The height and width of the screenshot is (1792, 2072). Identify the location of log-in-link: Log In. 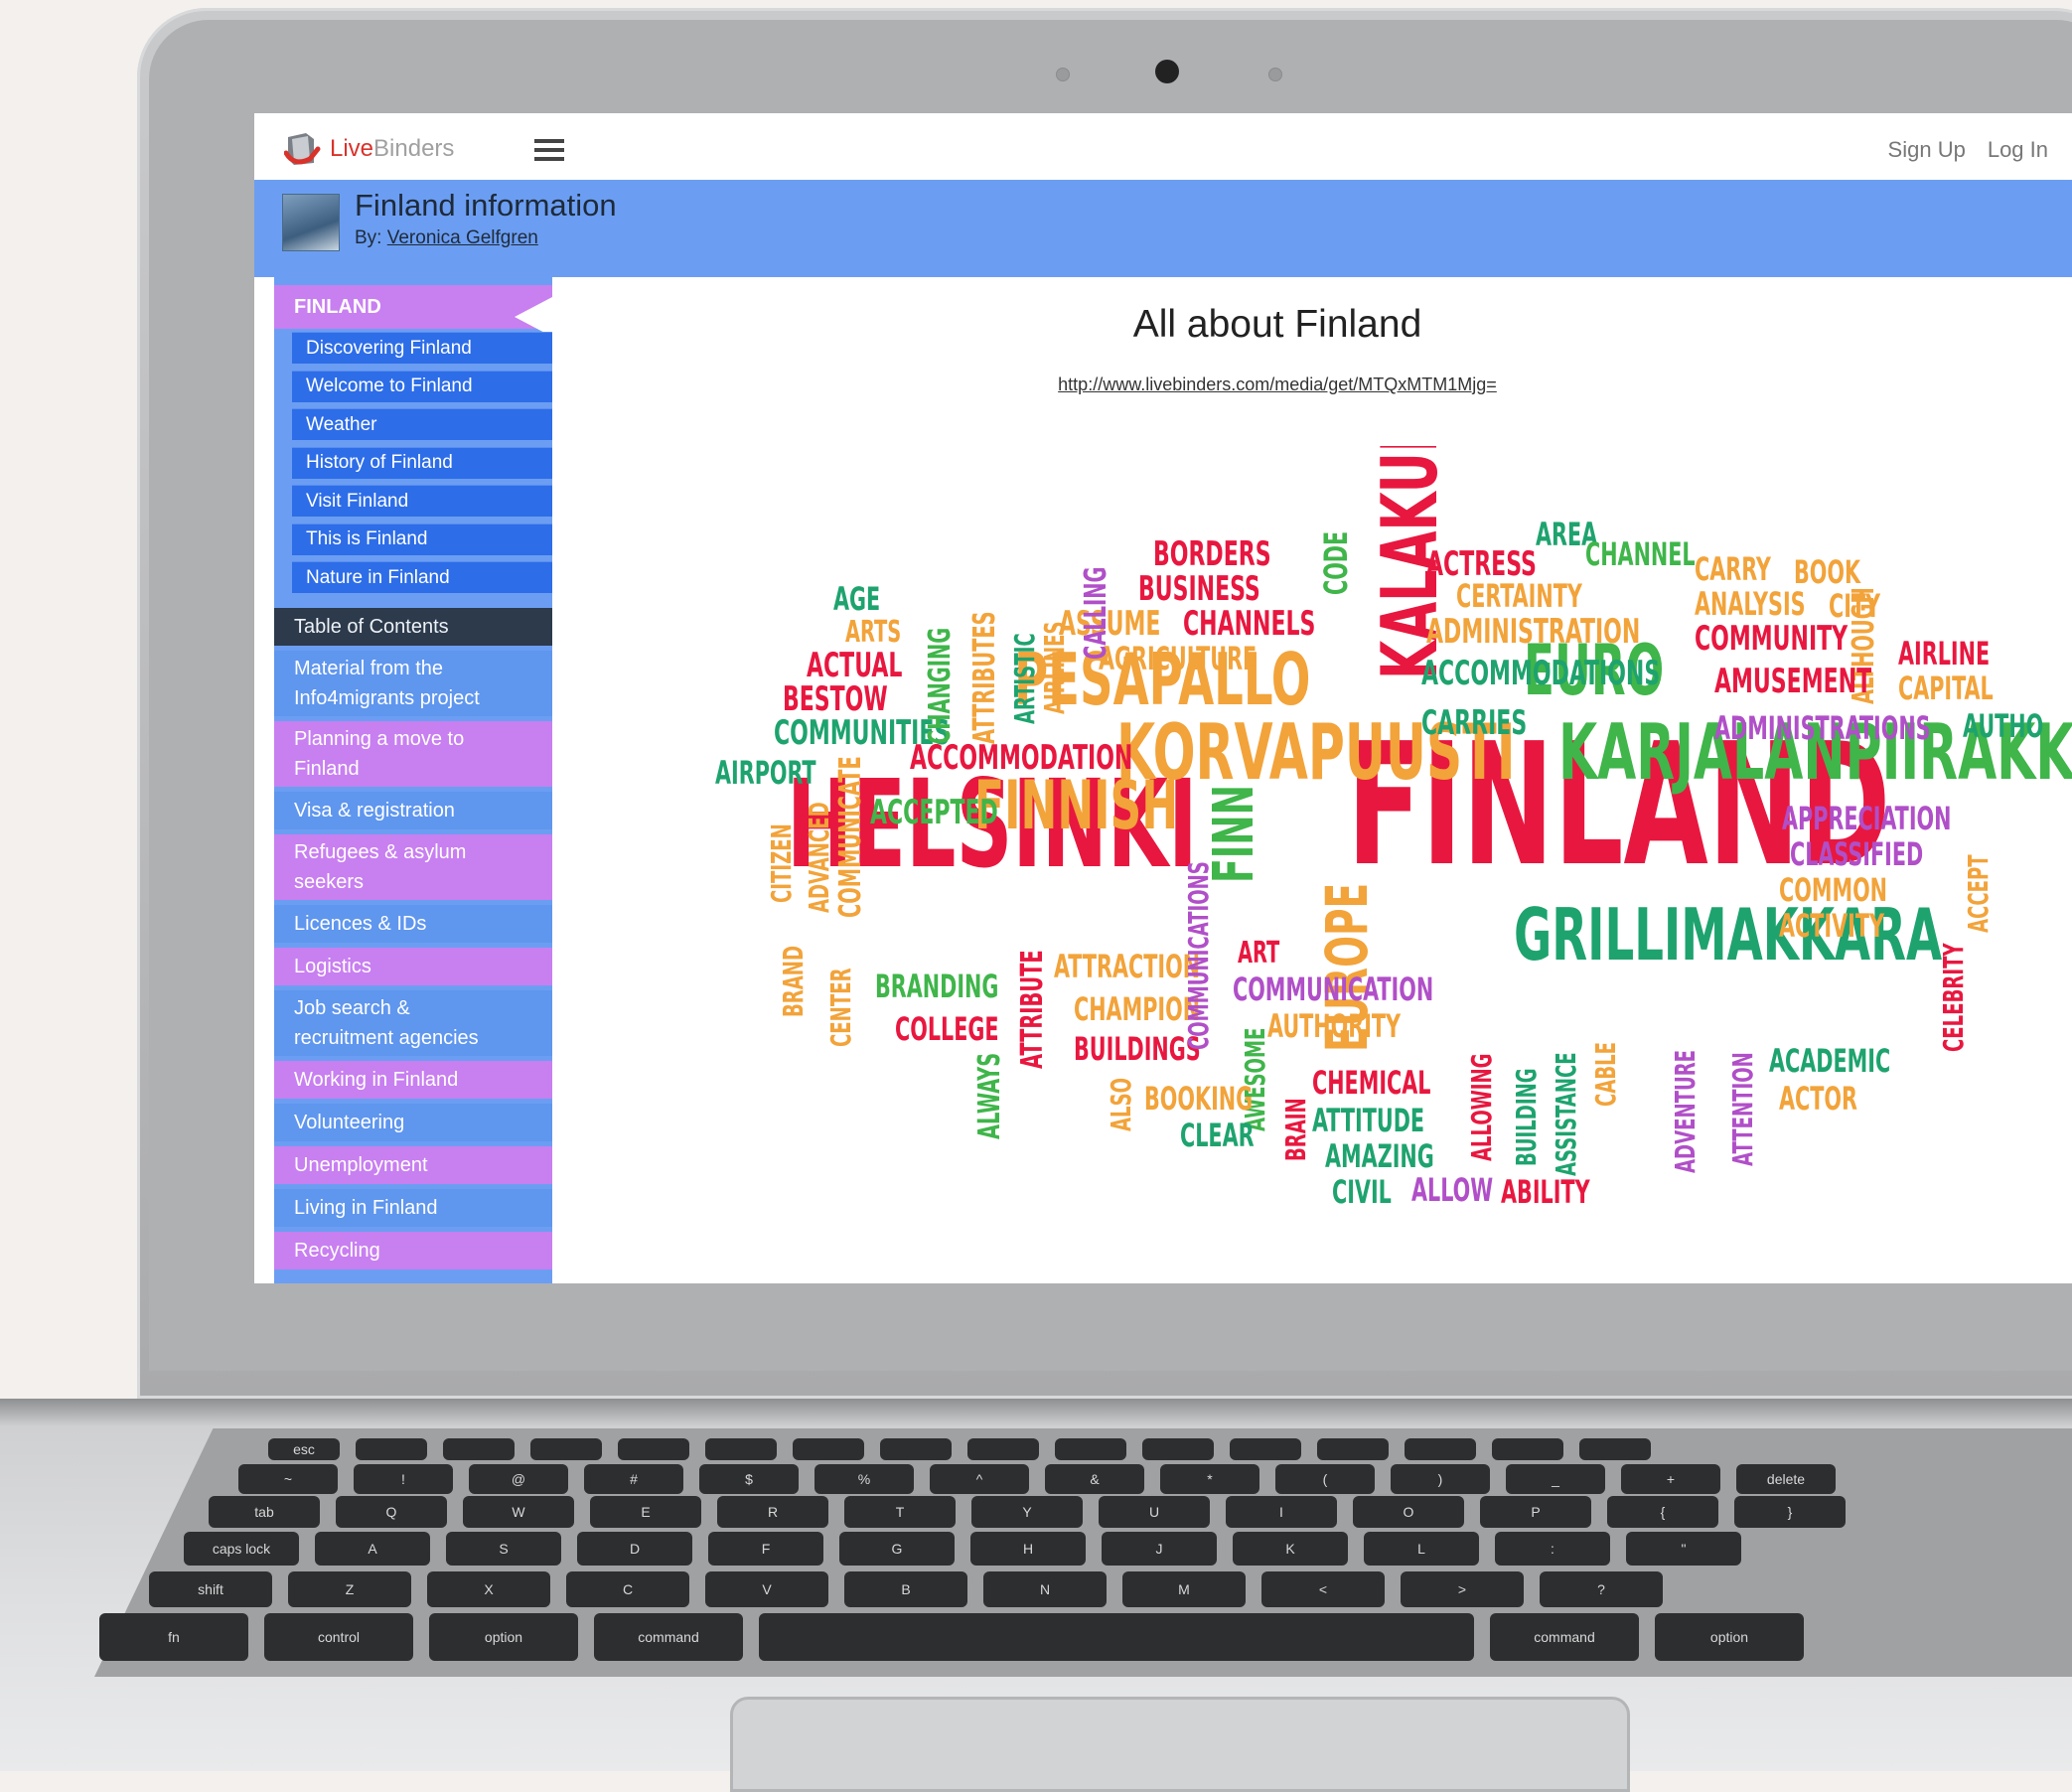
(2018, 150).